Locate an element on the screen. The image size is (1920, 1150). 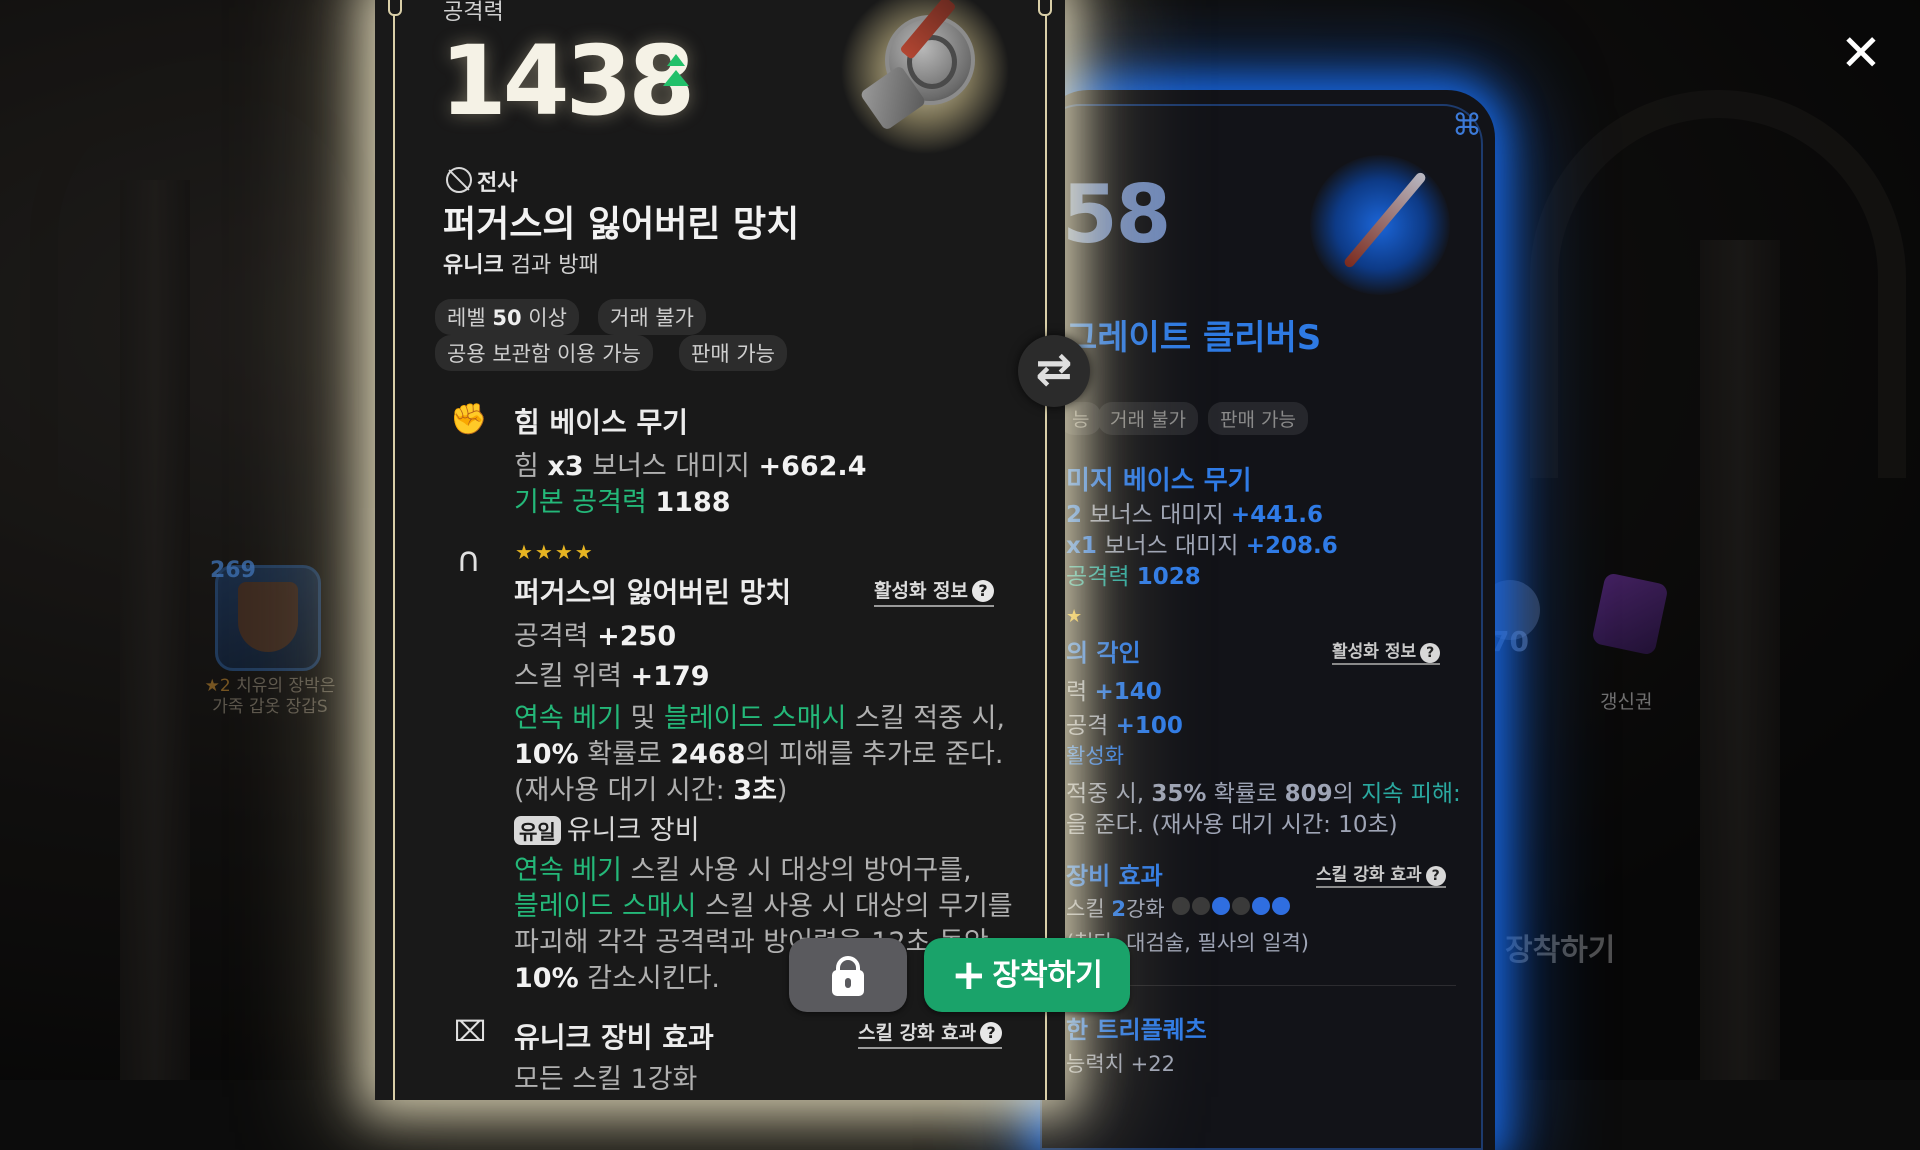
compare-engrave-line: 력 +140 is located at coordinates (1114, 692).